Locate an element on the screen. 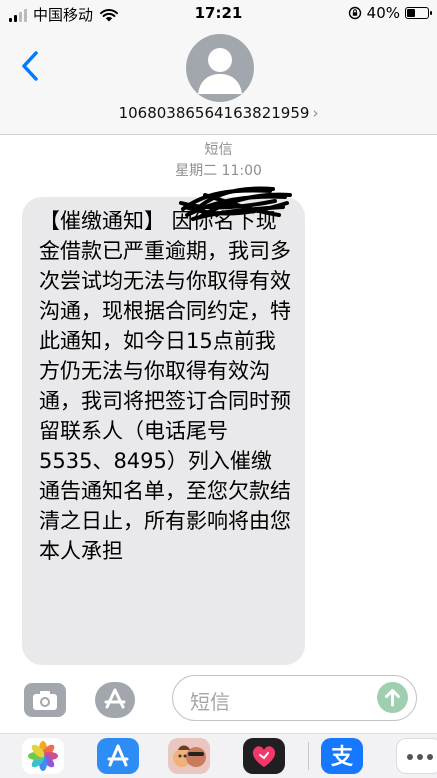 This screenshot has width=437, height=778. camera-icon is located at coordinates (45, 700).